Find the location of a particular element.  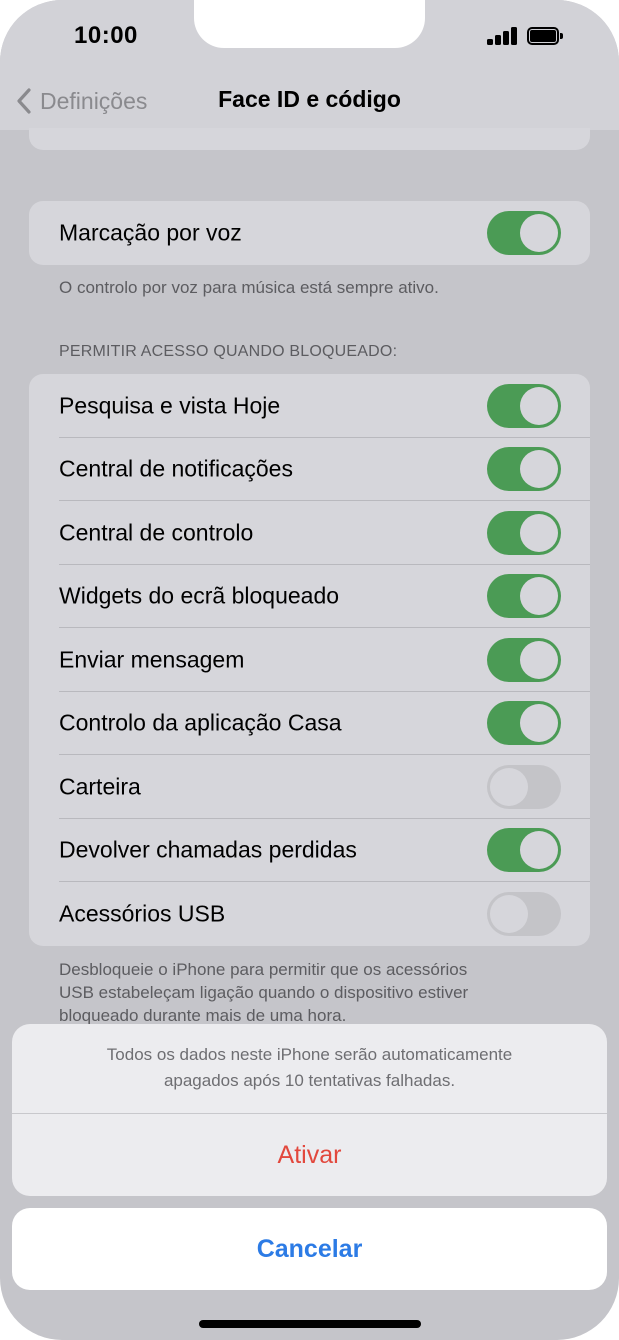

voice-dial-toggle is located at coordinates (524, 232).